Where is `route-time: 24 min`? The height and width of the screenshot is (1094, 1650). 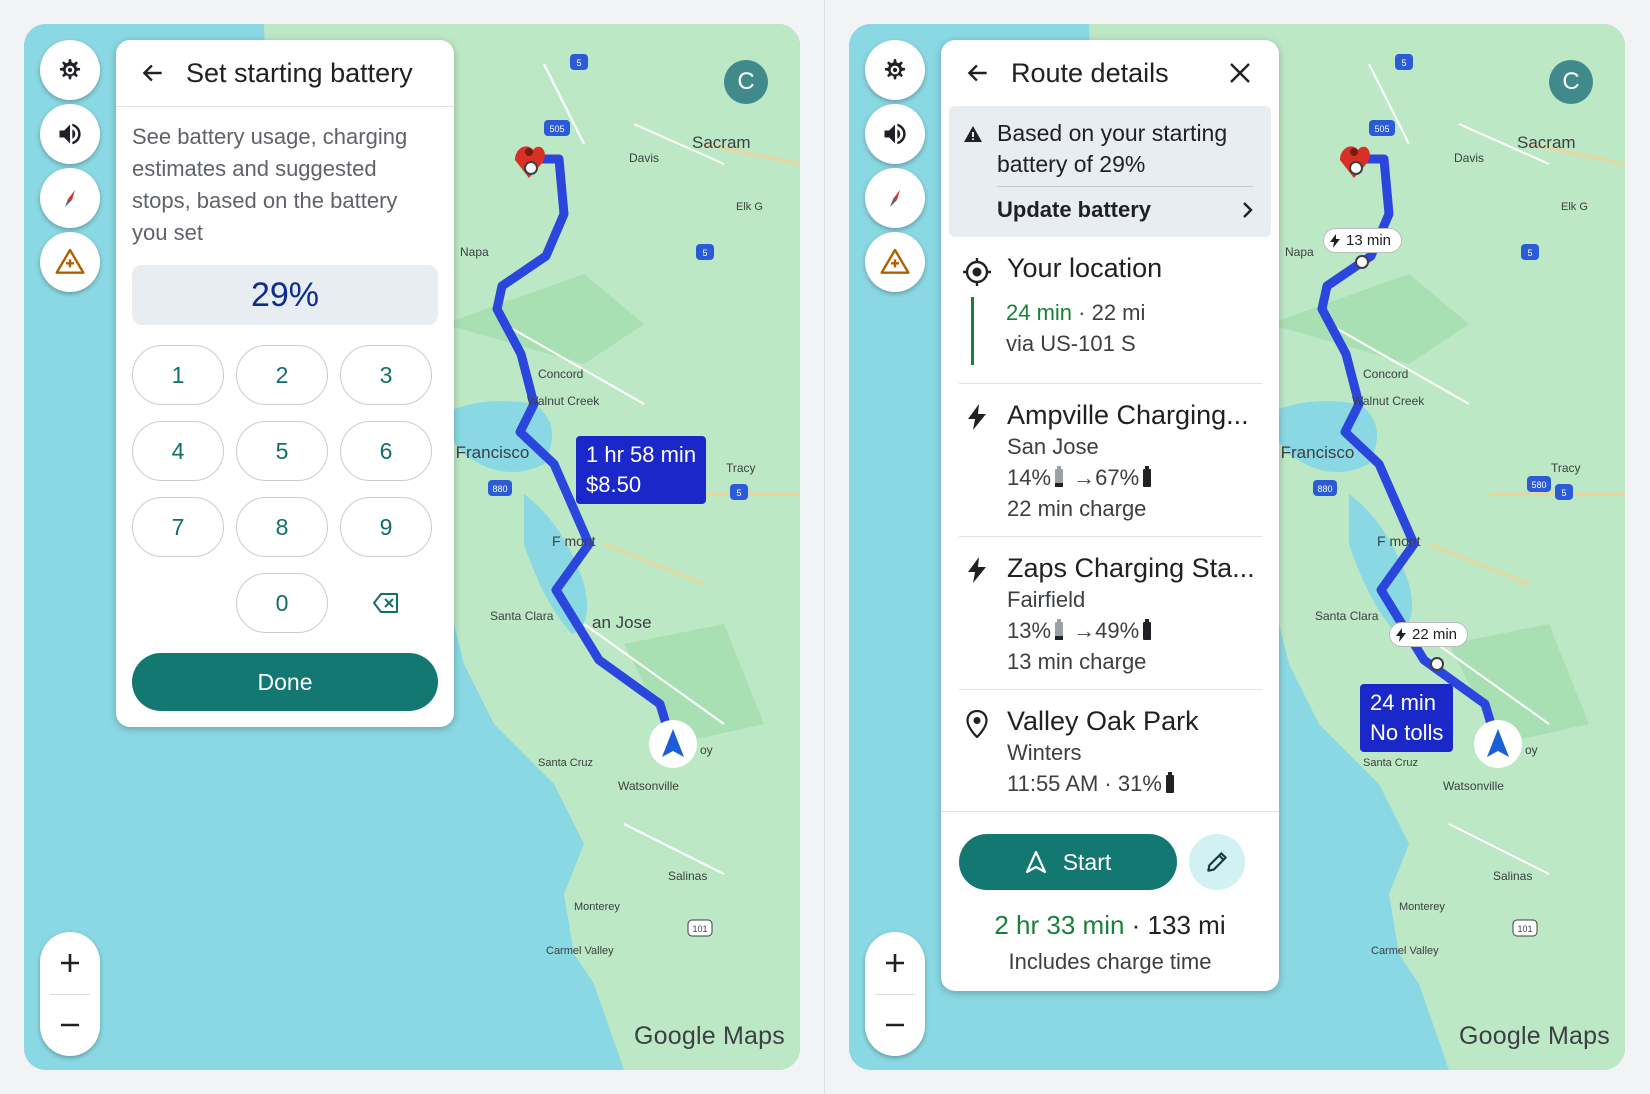
route-time: 24 min is located at coordinates (1403, 702).